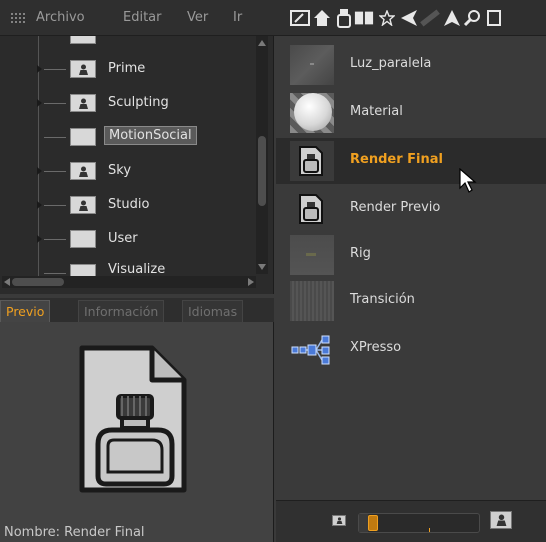  What do you see at coordinates (138, 102) in the screenshot?
I see `tree-item-label: Sculpting` at bounding box center [138, 102].